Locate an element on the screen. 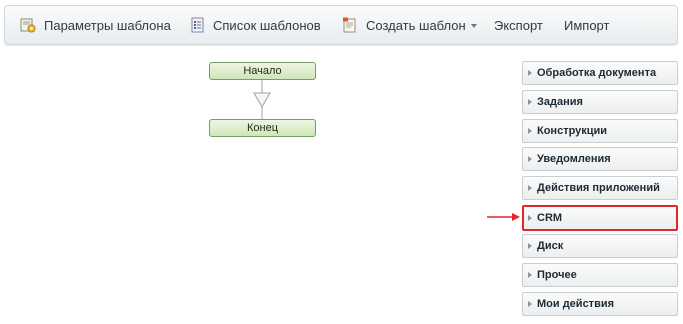  panel-item-label: Задания is located at coordinates (560, 102).